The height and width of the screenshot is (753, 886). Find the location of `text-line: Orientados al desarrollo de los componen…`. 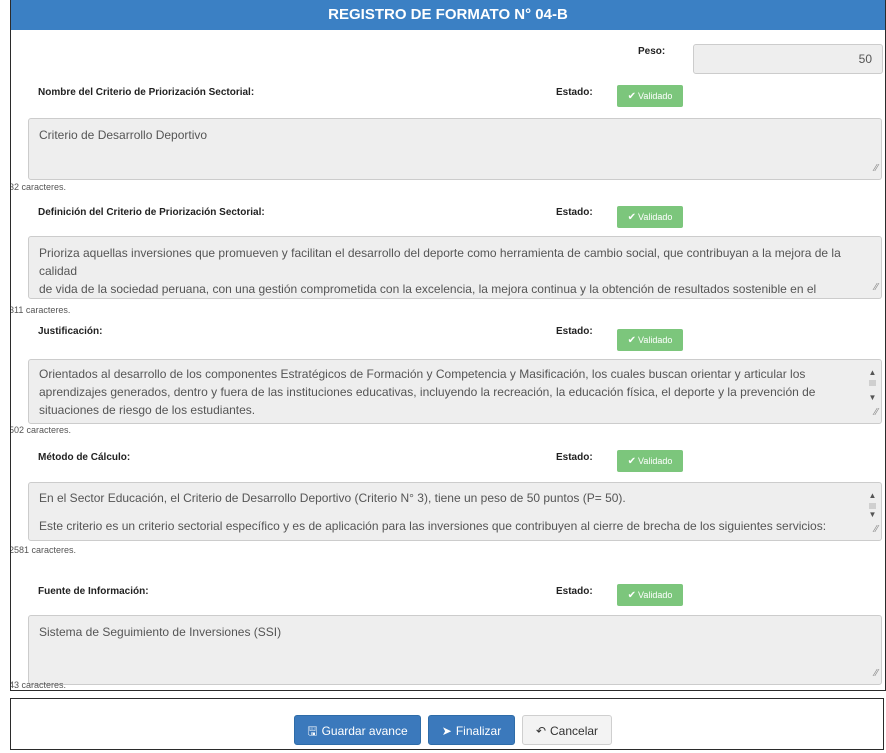

text-line: Orientados al desarrollo de los componen… is located at coordinates (422, 374).